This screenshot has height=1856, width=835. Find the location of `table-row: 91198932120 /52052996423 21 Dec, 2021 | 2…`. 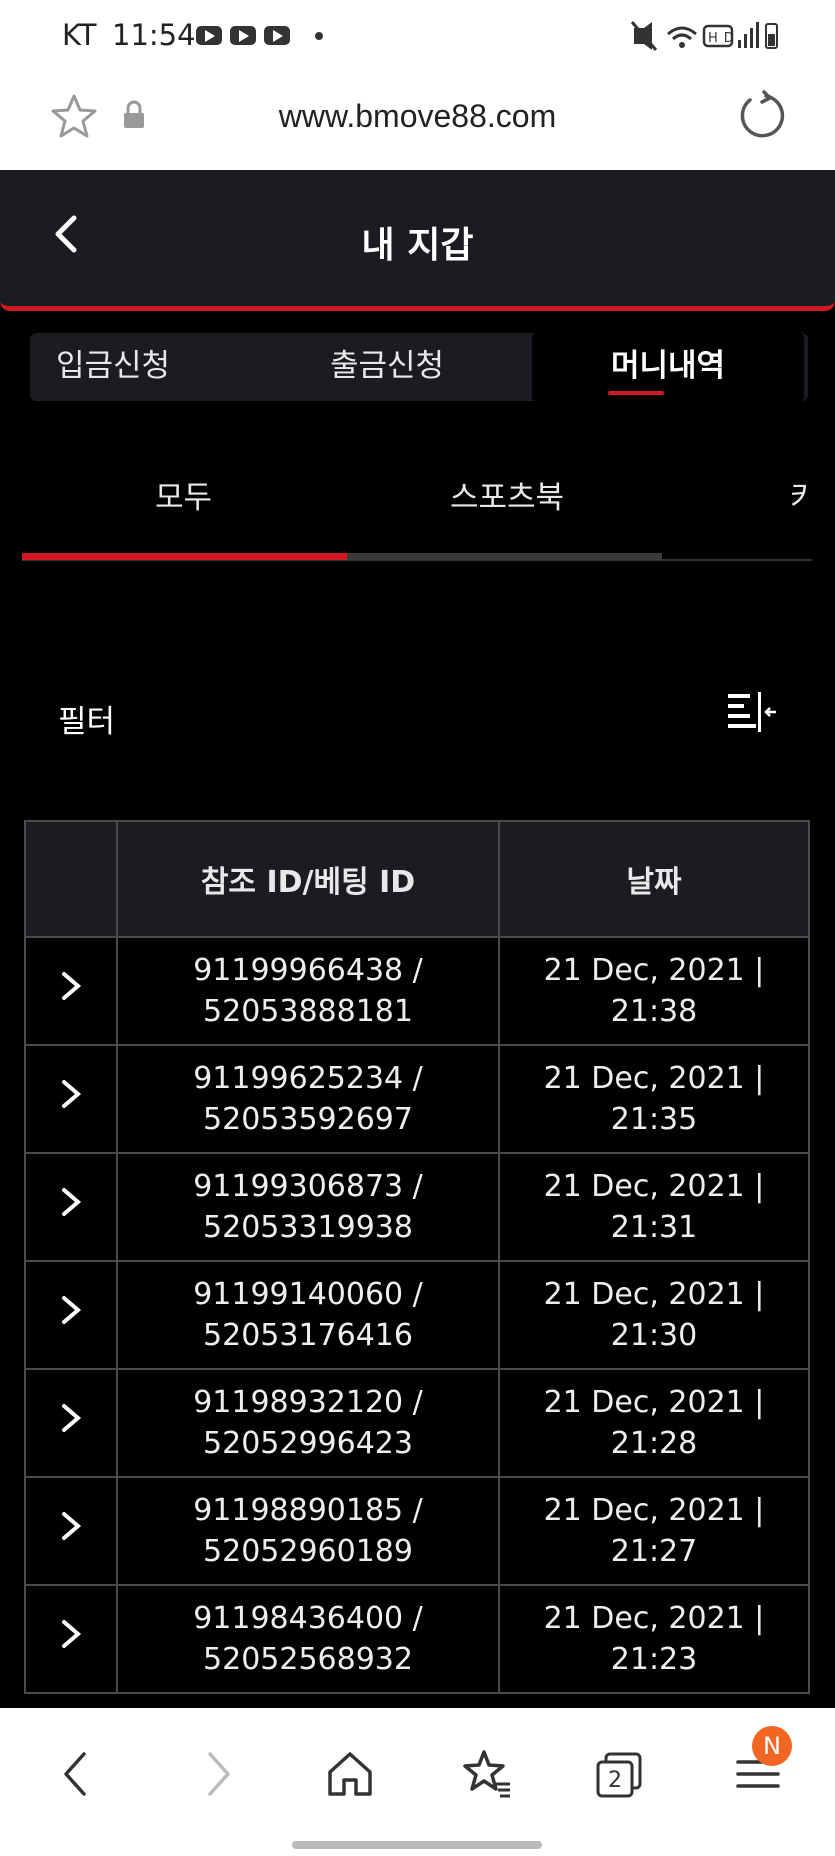

table-row: 91198932120 /52052996423 21 Dec, 2021 | 2… is located at coordinates (417, 1423).